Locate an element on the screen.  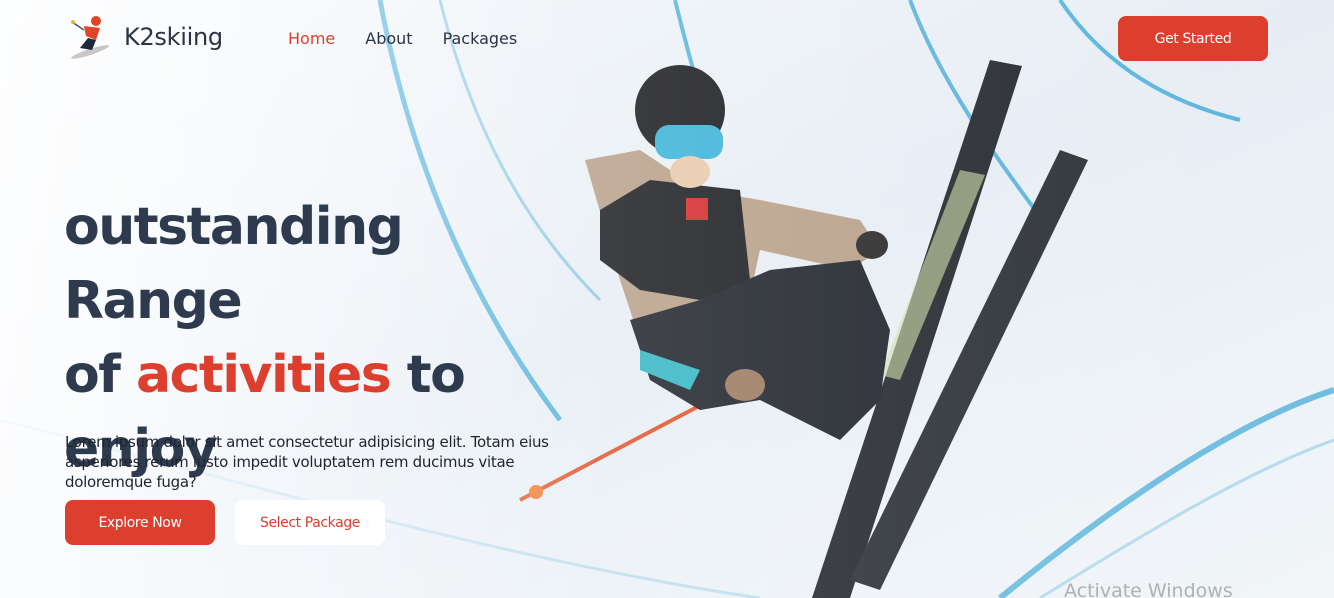
brand-logo: K2skiing is located at coordinates (144, 37).